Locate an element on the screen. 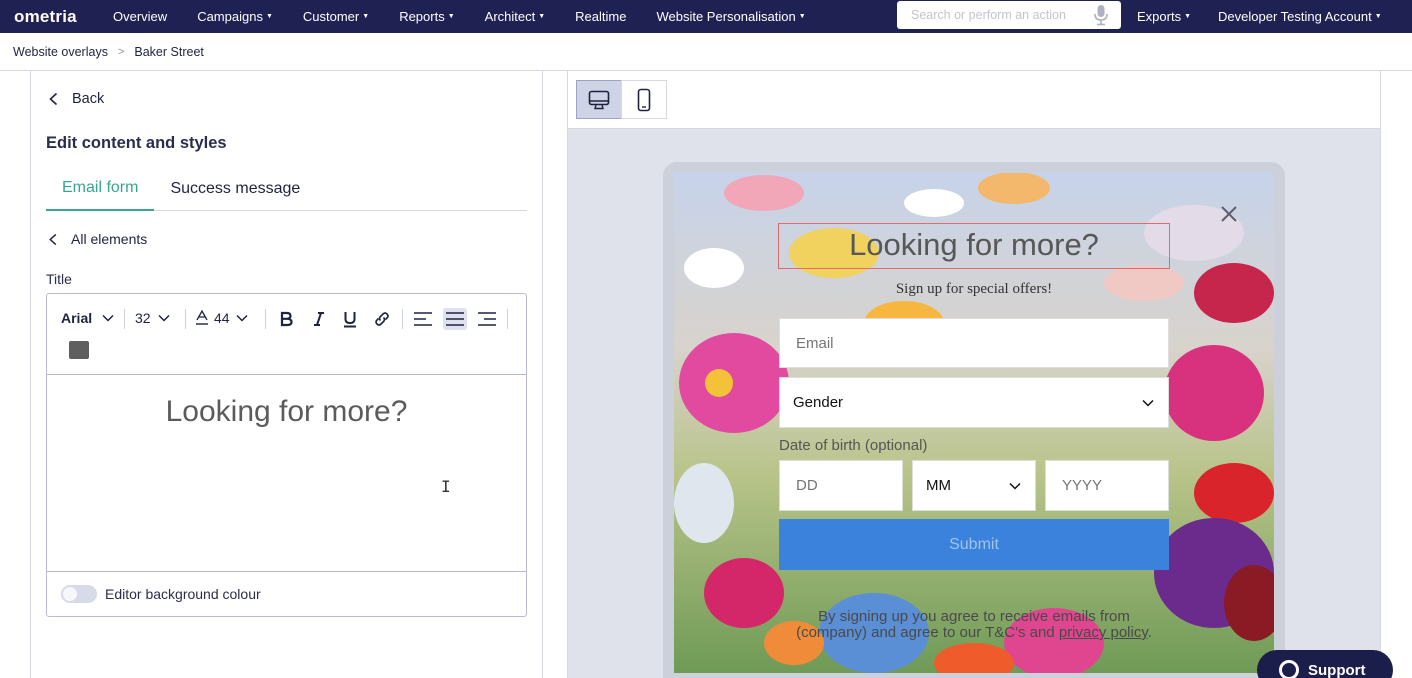 This screenshot has height=678, width=1412. microphone-icon is located at coordinates (1101, 15).